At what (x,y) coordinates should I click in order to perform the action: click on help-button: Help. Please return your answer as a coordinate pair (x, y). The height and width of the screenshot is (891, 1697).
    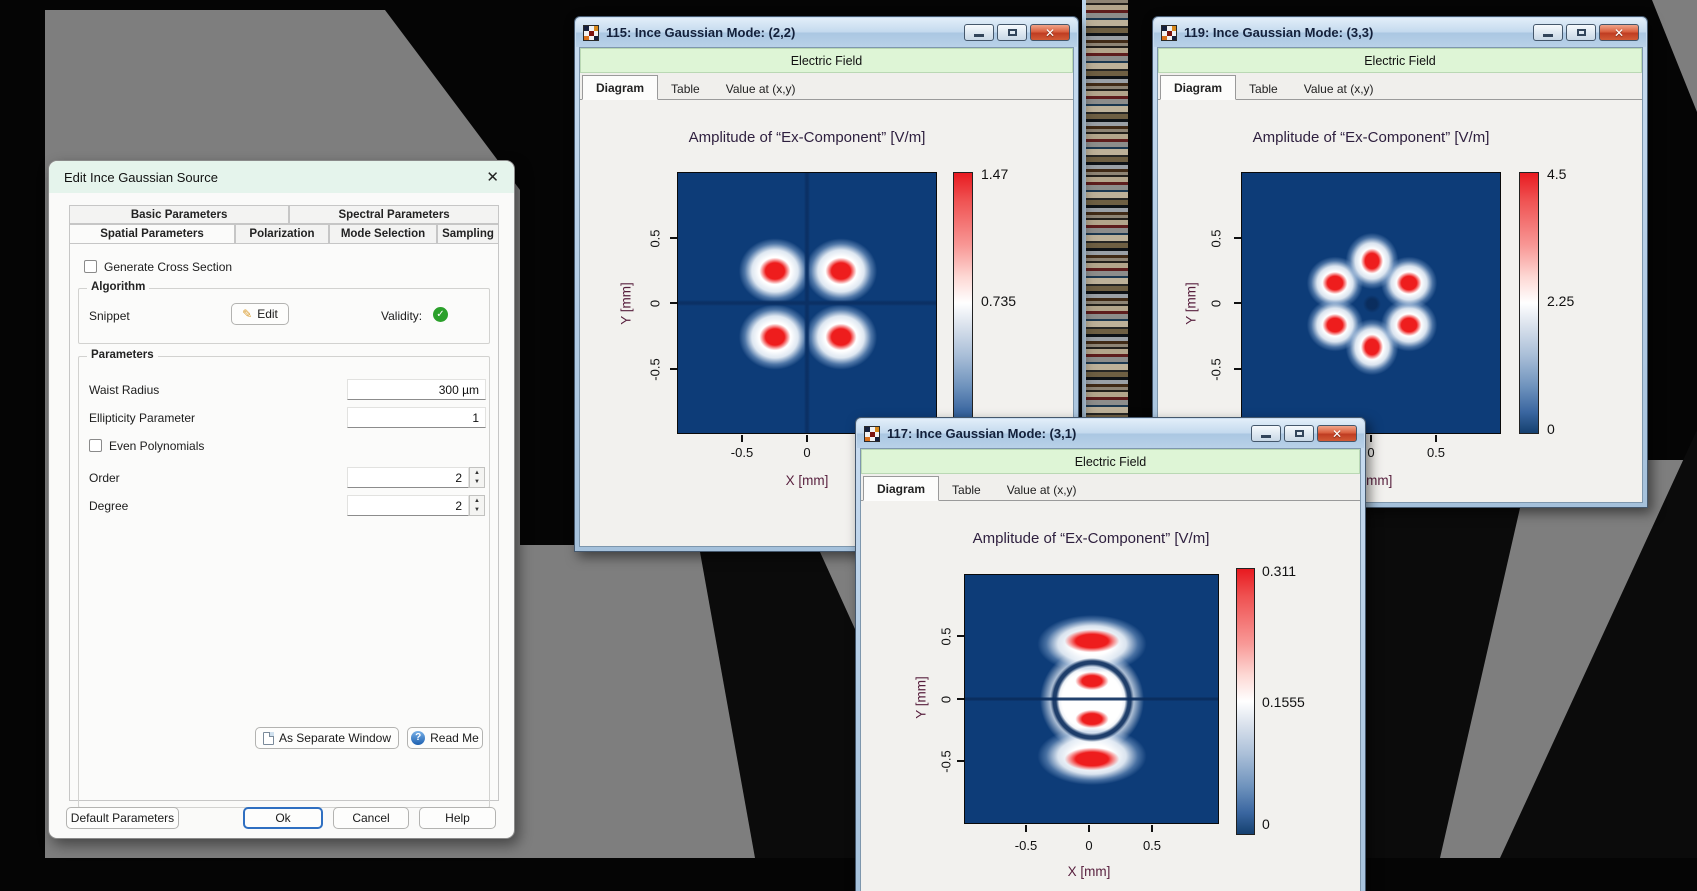
    Looking at the image, I should click on (457, 818).